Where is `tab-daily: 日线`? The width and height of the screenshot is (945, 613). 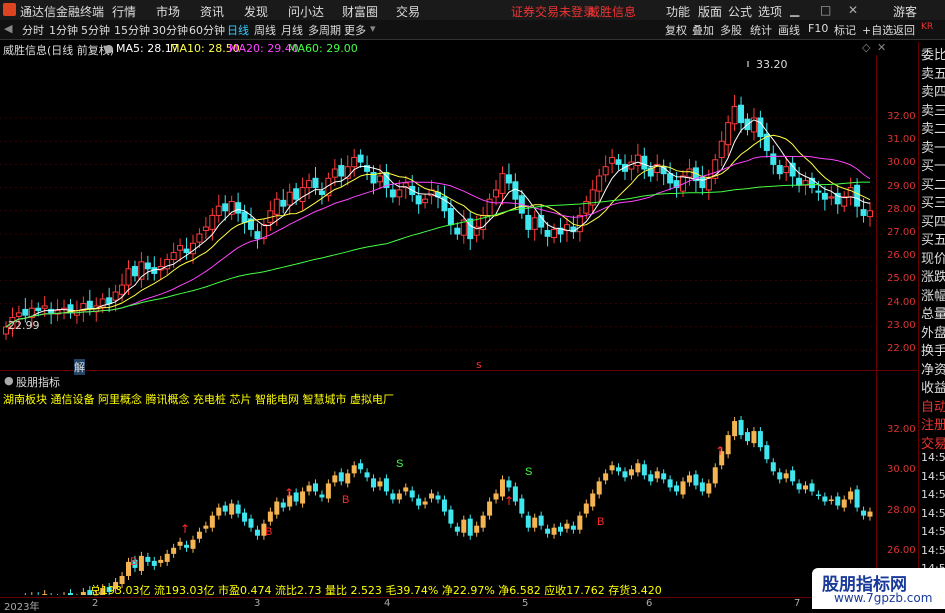
tab-daily: 日线 is located at coordinates (238, 30).